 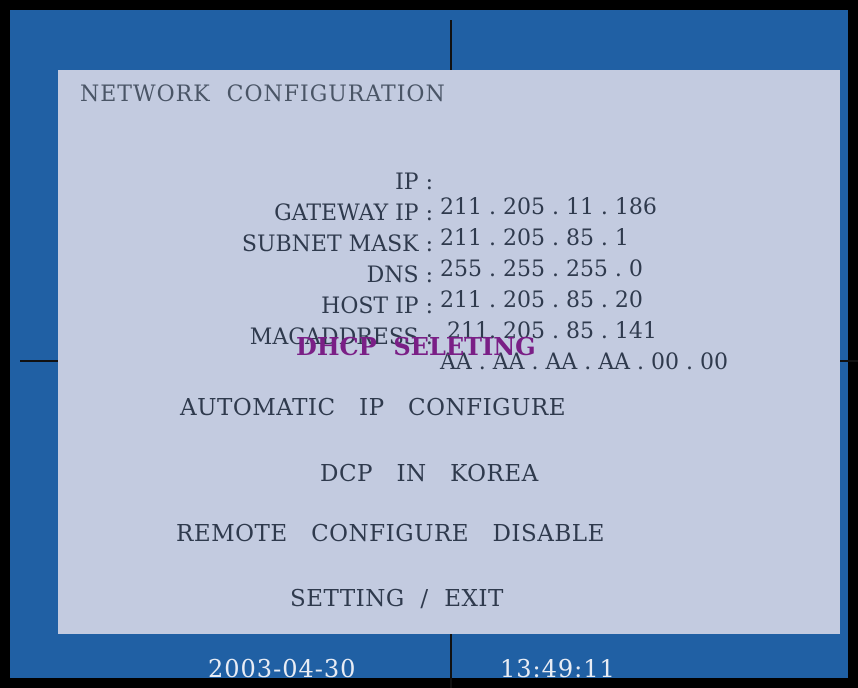 I want to click on host-ip-row: HOST IP : 211. 205 . 85 . 141, so click(x=449, y=306).